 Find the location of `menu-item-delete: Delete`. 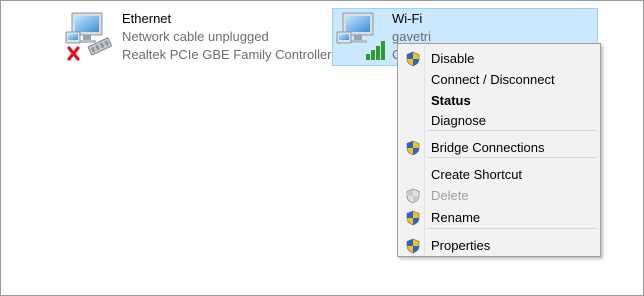

menu-item-delete: Delete is located at coordinates (499, 196).